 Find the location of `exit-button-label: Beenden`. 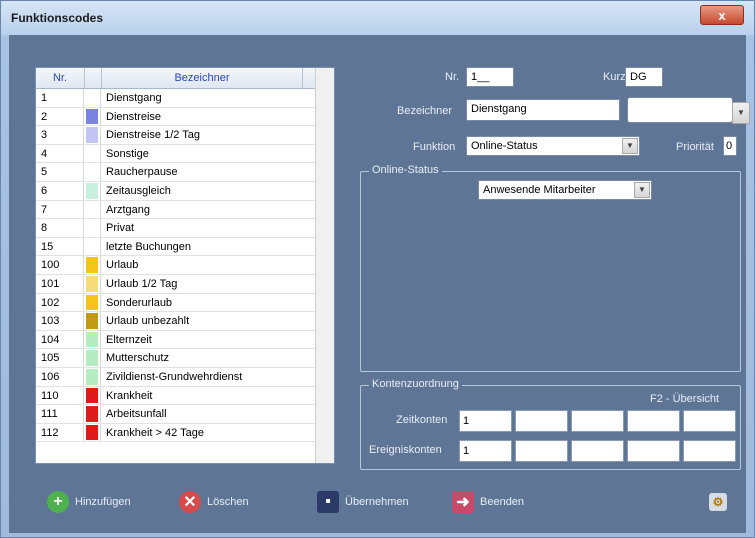

exit-button-label: Beenden is located at coordinates (502, 502).